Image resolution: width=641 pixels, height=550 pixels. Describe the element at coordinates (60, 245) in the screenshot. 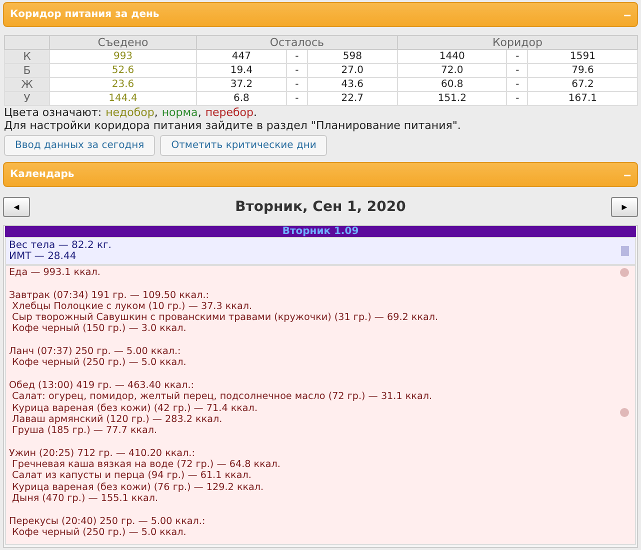

I see `body-stat: Вес тела — 82.2 кг.` at that location.